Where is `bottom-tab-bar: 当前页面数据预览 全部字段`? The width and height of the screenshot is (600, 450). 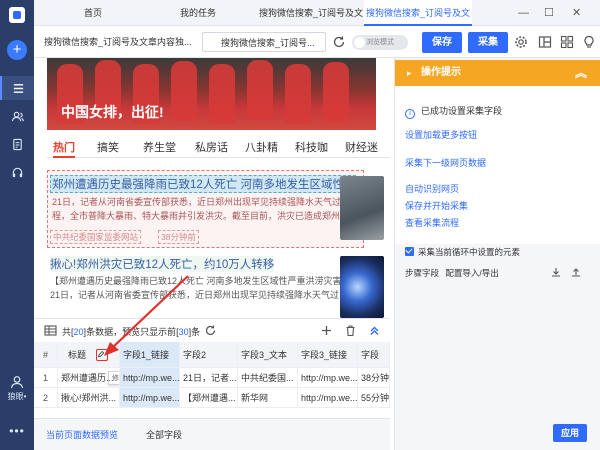
bottom-tab-bar: 当前页面数据预览 全部字段 is located at coordinates (212, 434).